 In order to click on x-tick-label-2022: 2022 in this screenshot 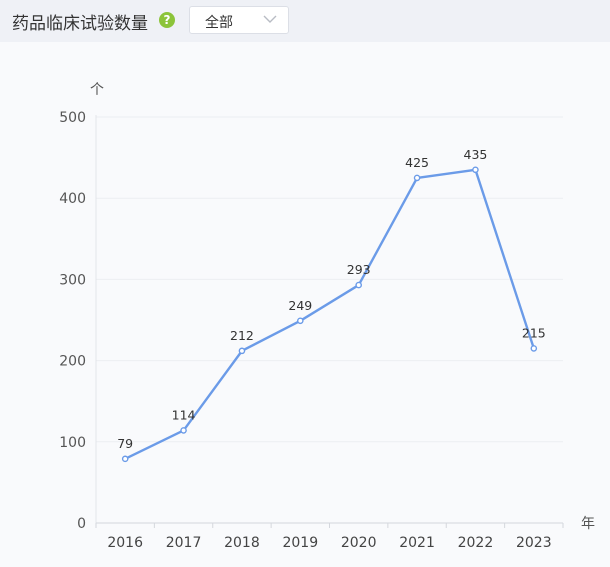, I will do `click(476, 543)`.